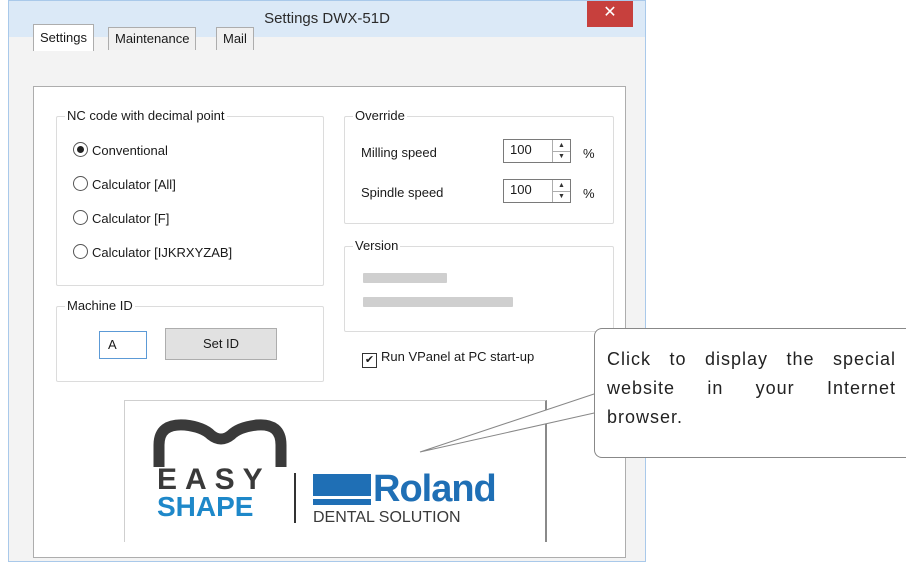 Image resolution: width=906 pixels, height=562 pixels. What do you see at coordinates (335, 471) in the screenshot?
I see `easy-shape-logo-button: EASY SHAPE Roland DENTAL SOLUTION` at bounding box center [335, 471].